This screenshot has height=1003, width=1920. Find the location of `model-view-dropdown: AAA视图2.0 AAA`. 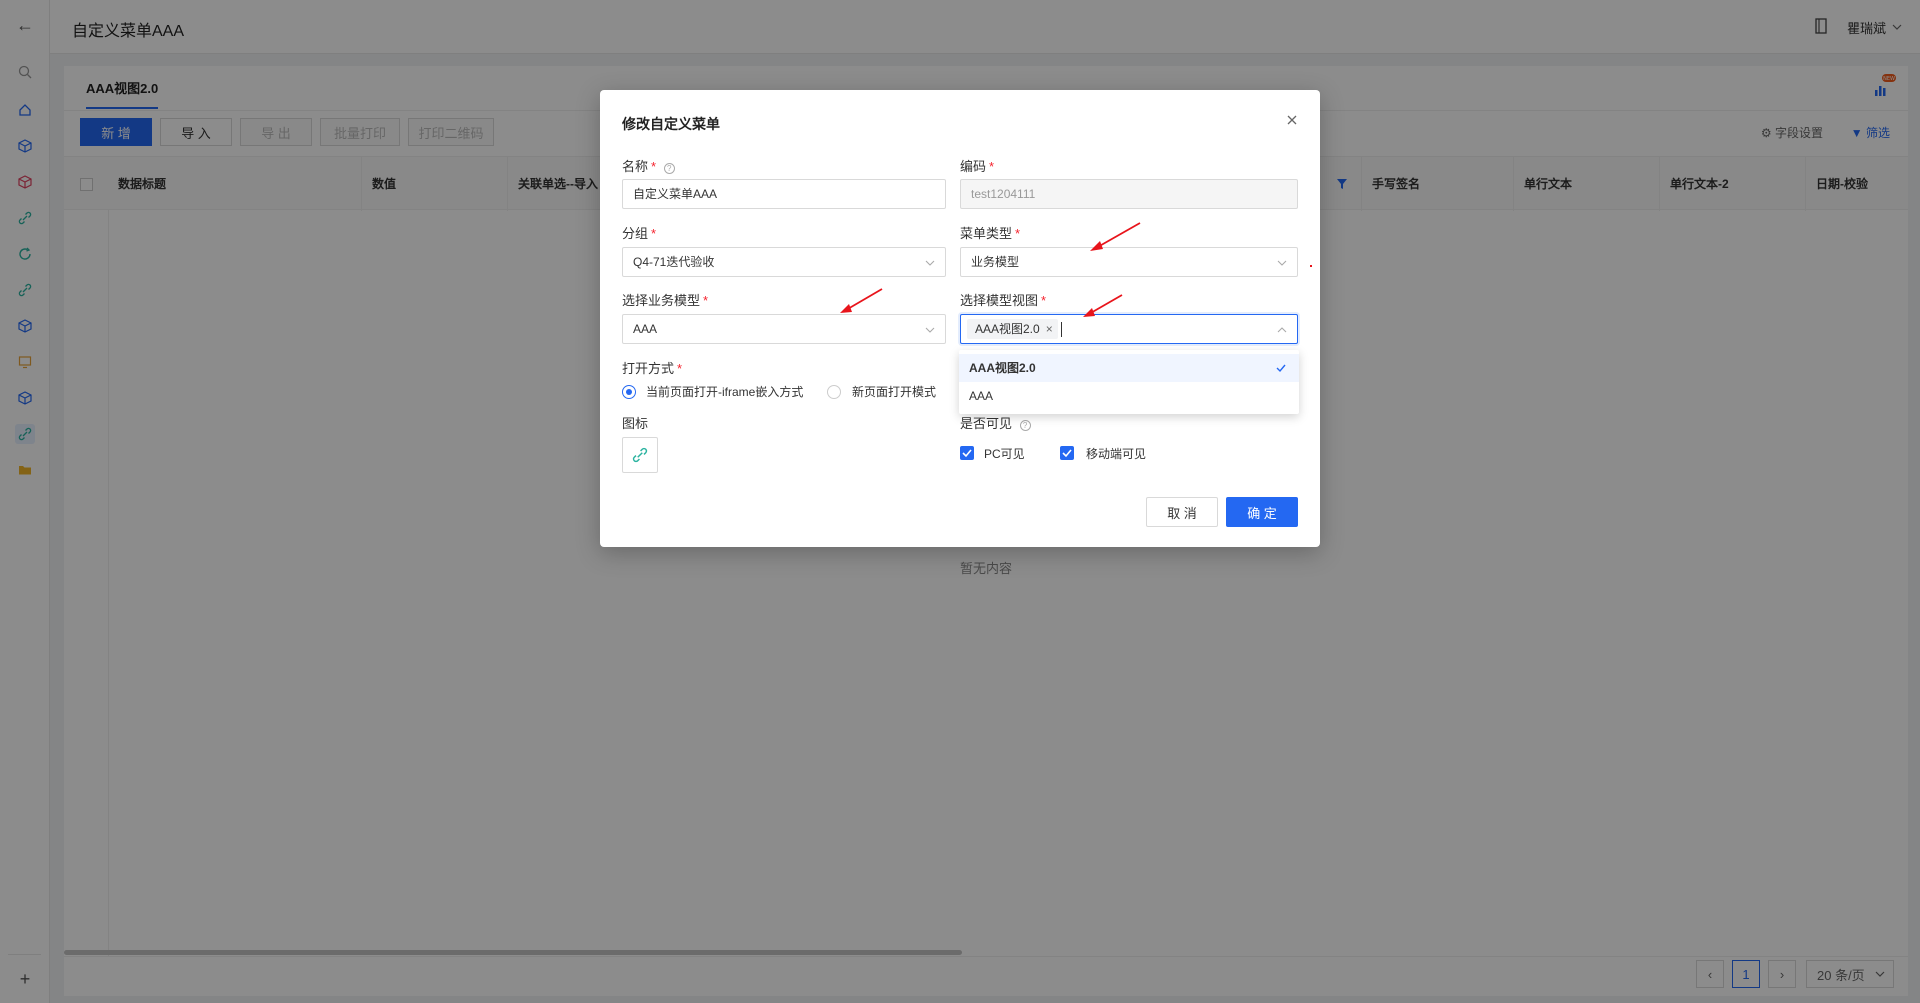

model-view-dropdown: AAA视图2.0 AAA is located at coordinates (1129, 382).